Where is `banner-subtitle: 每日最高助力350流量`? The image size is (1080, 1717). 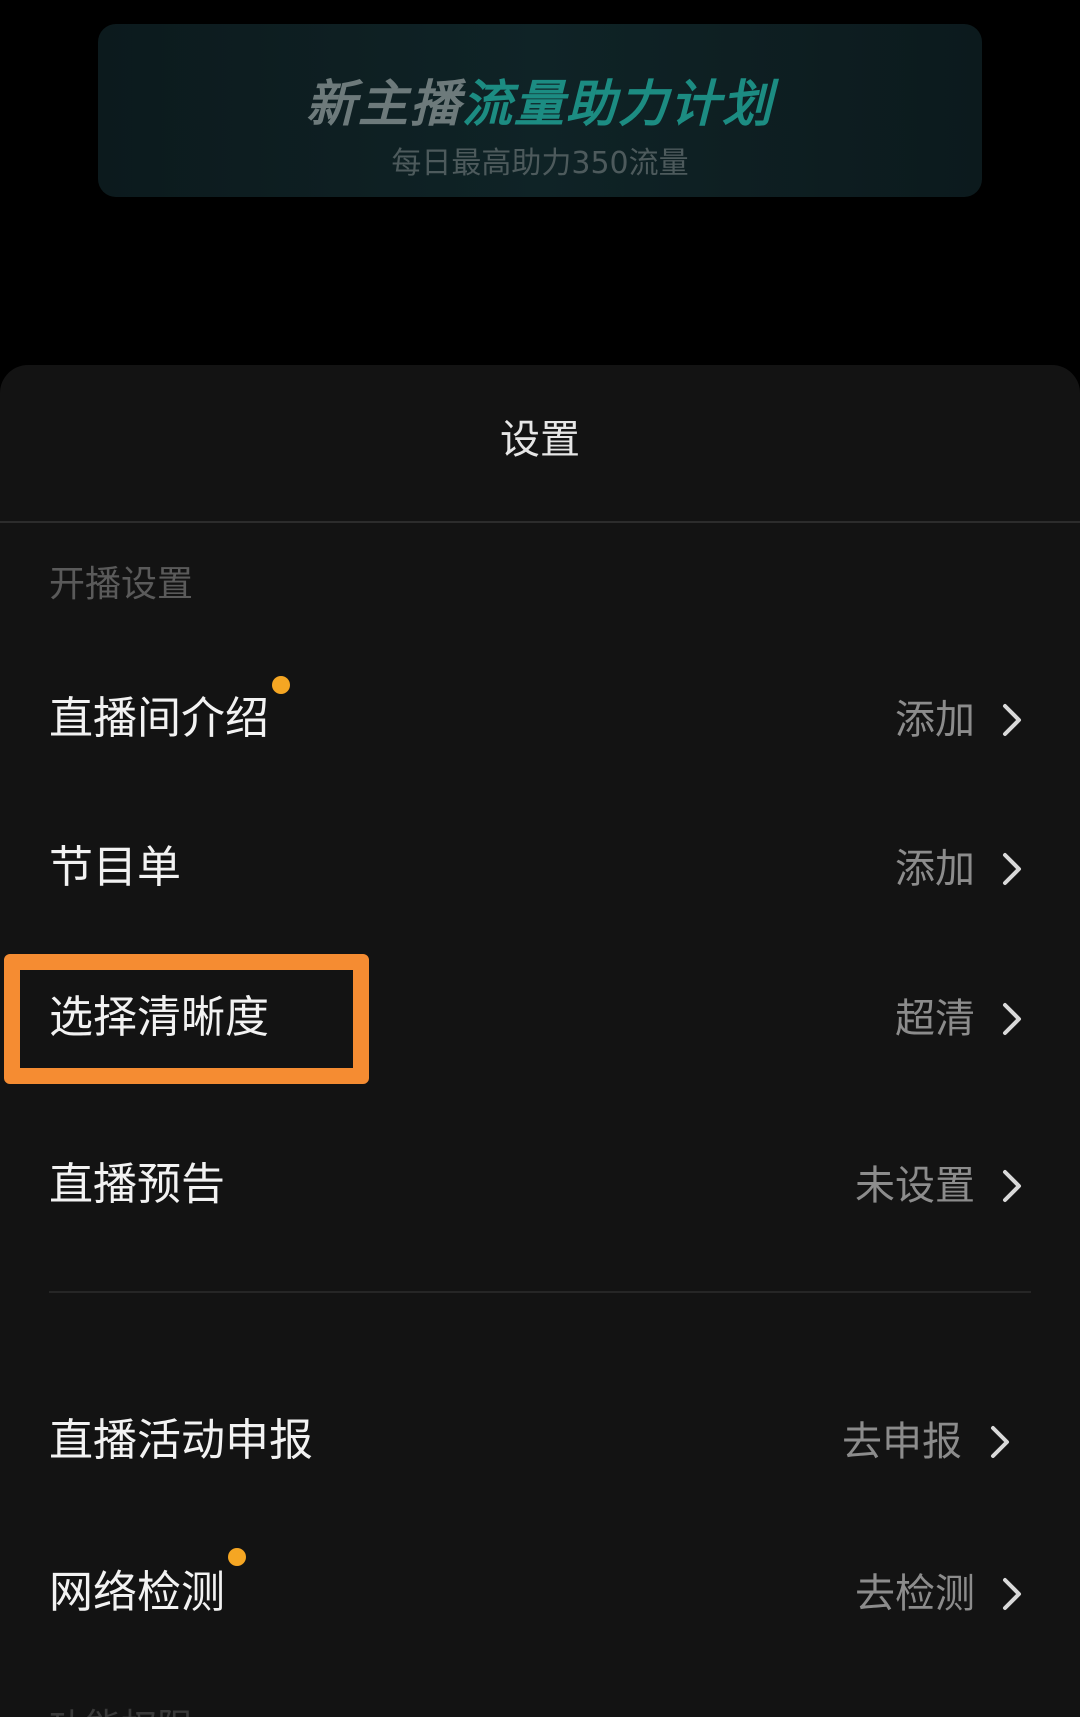 banner-subtitle: 每日最高助力350流量 is located at coordinates (540, 163).